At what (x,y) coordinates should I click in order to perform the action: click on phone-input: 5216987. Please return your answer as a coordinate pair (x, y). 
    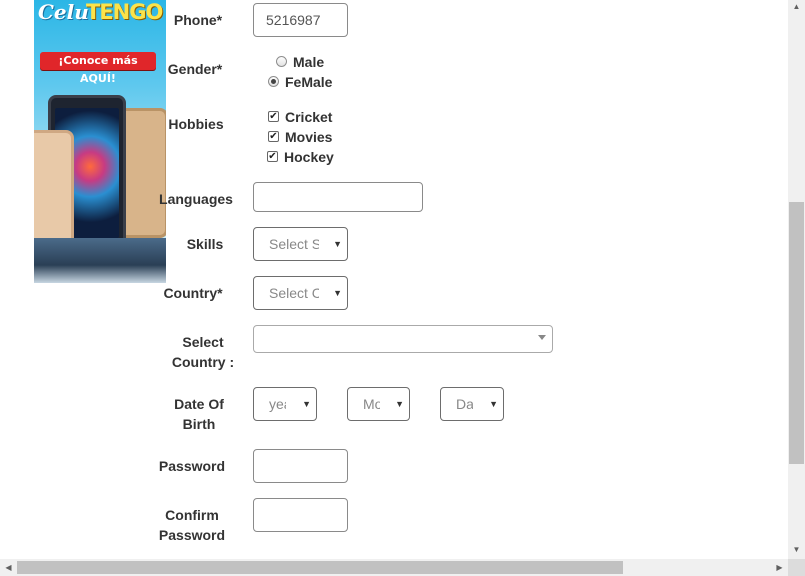
    Looking at the image, I should click on (300, 20).